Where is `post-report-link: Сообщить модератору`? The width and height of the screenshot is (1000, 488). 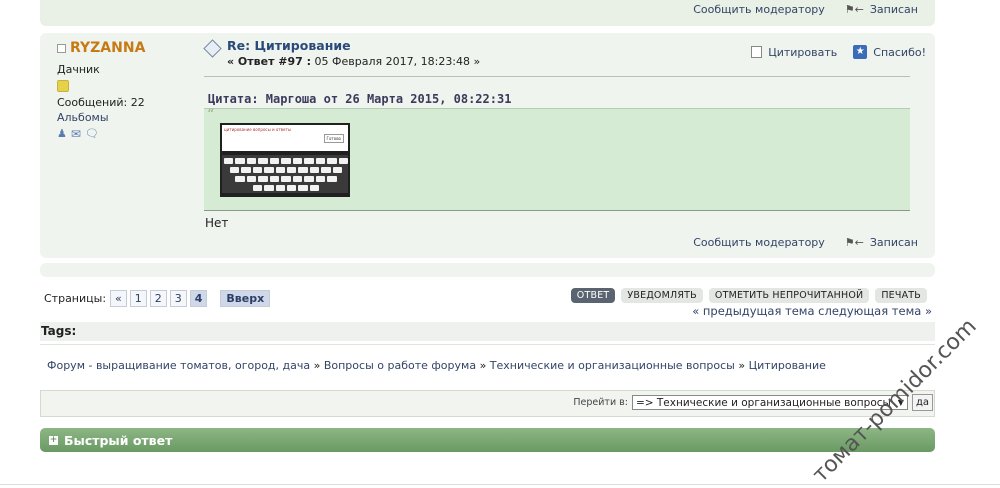 post-report-link: Сообщить модератору is located at coordinates (759, 242).